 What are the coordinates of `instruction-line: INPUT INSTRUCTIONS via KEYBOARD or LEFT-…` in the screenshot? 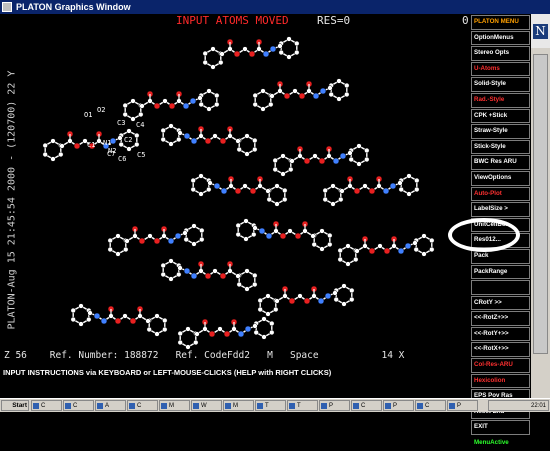 It's located at (235, 373).